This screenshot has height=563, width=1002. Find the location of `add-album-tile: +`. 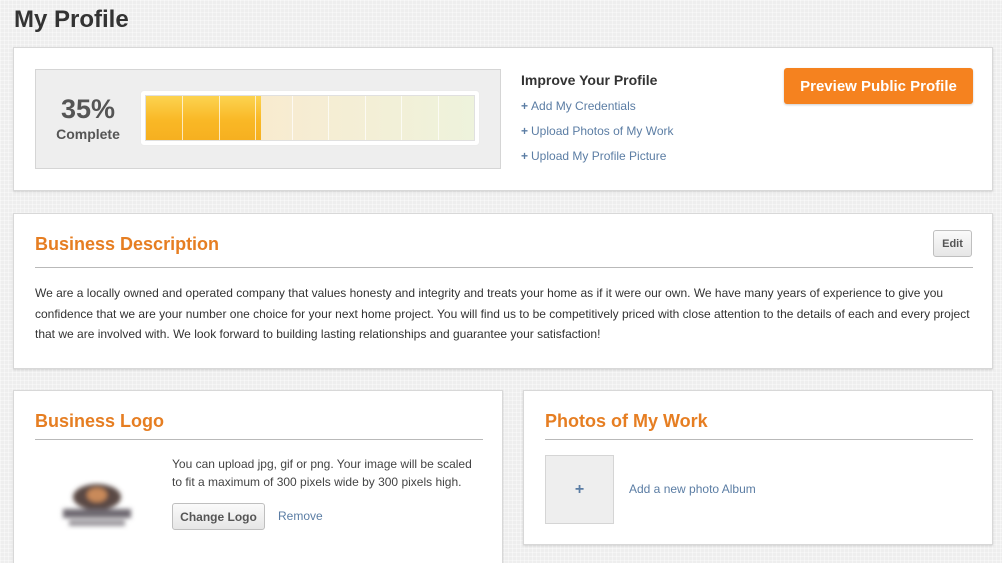

add-album-tile: + is located at coordinates (579, 489).